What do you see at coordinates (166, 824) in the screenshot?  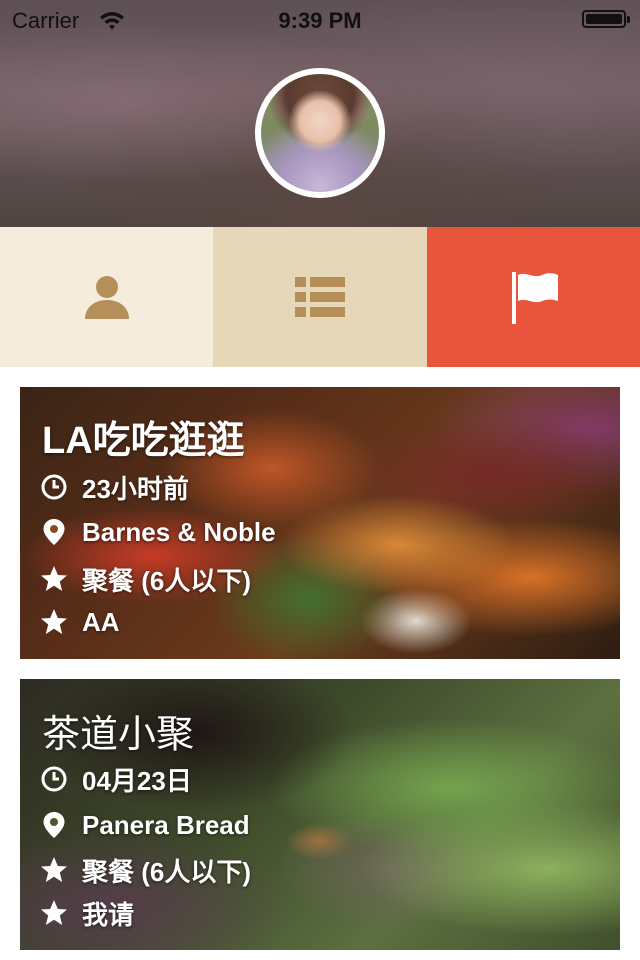 I see `event-location: Panera Bread` at bounding box center [166, 824].